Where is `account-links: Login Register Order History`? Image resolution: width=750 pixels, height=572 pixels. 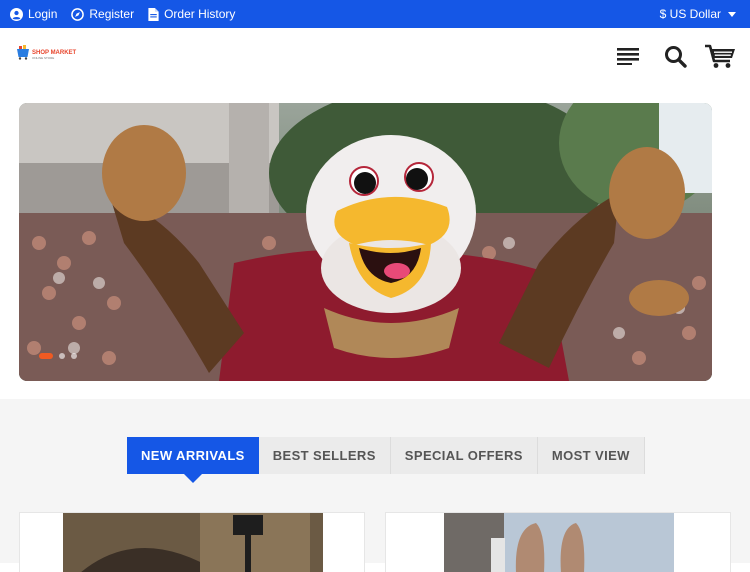 account-links: Login Register Order History is located at coordinates (122, 14).